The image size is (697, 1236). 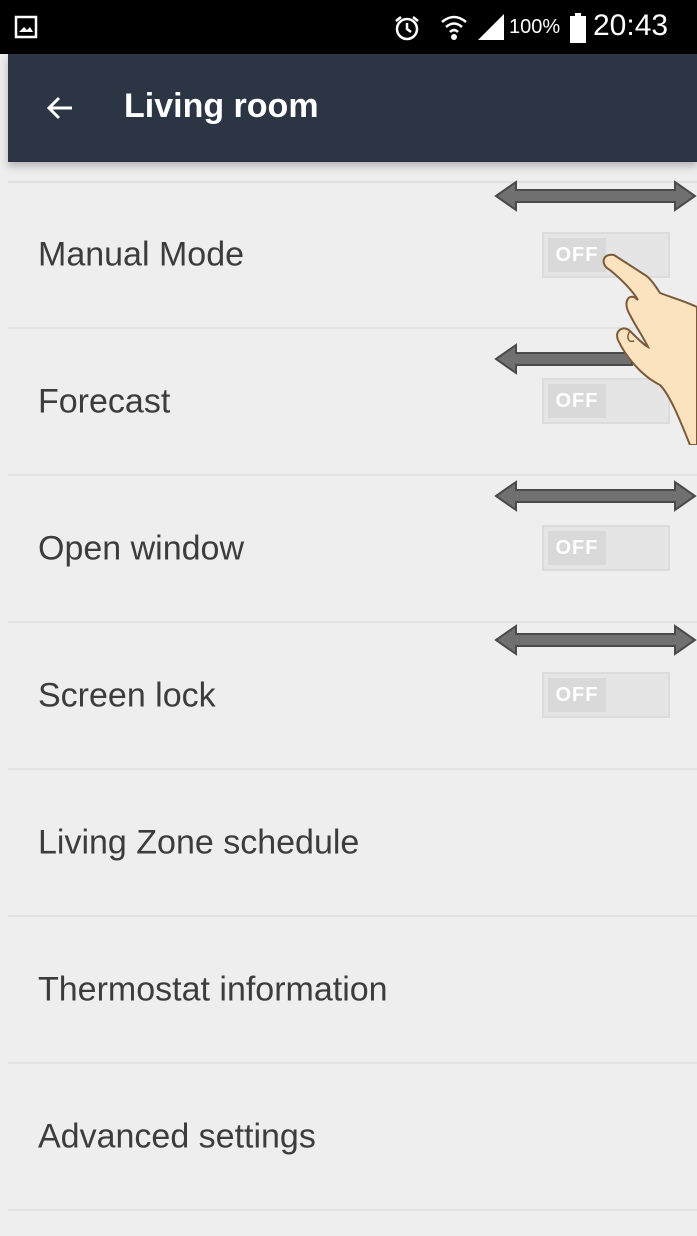 What do you see at coordinates (177, 1136) in the screenshot?
I see `setting-label: Advanced settings` at bounding box center [177, 1136].